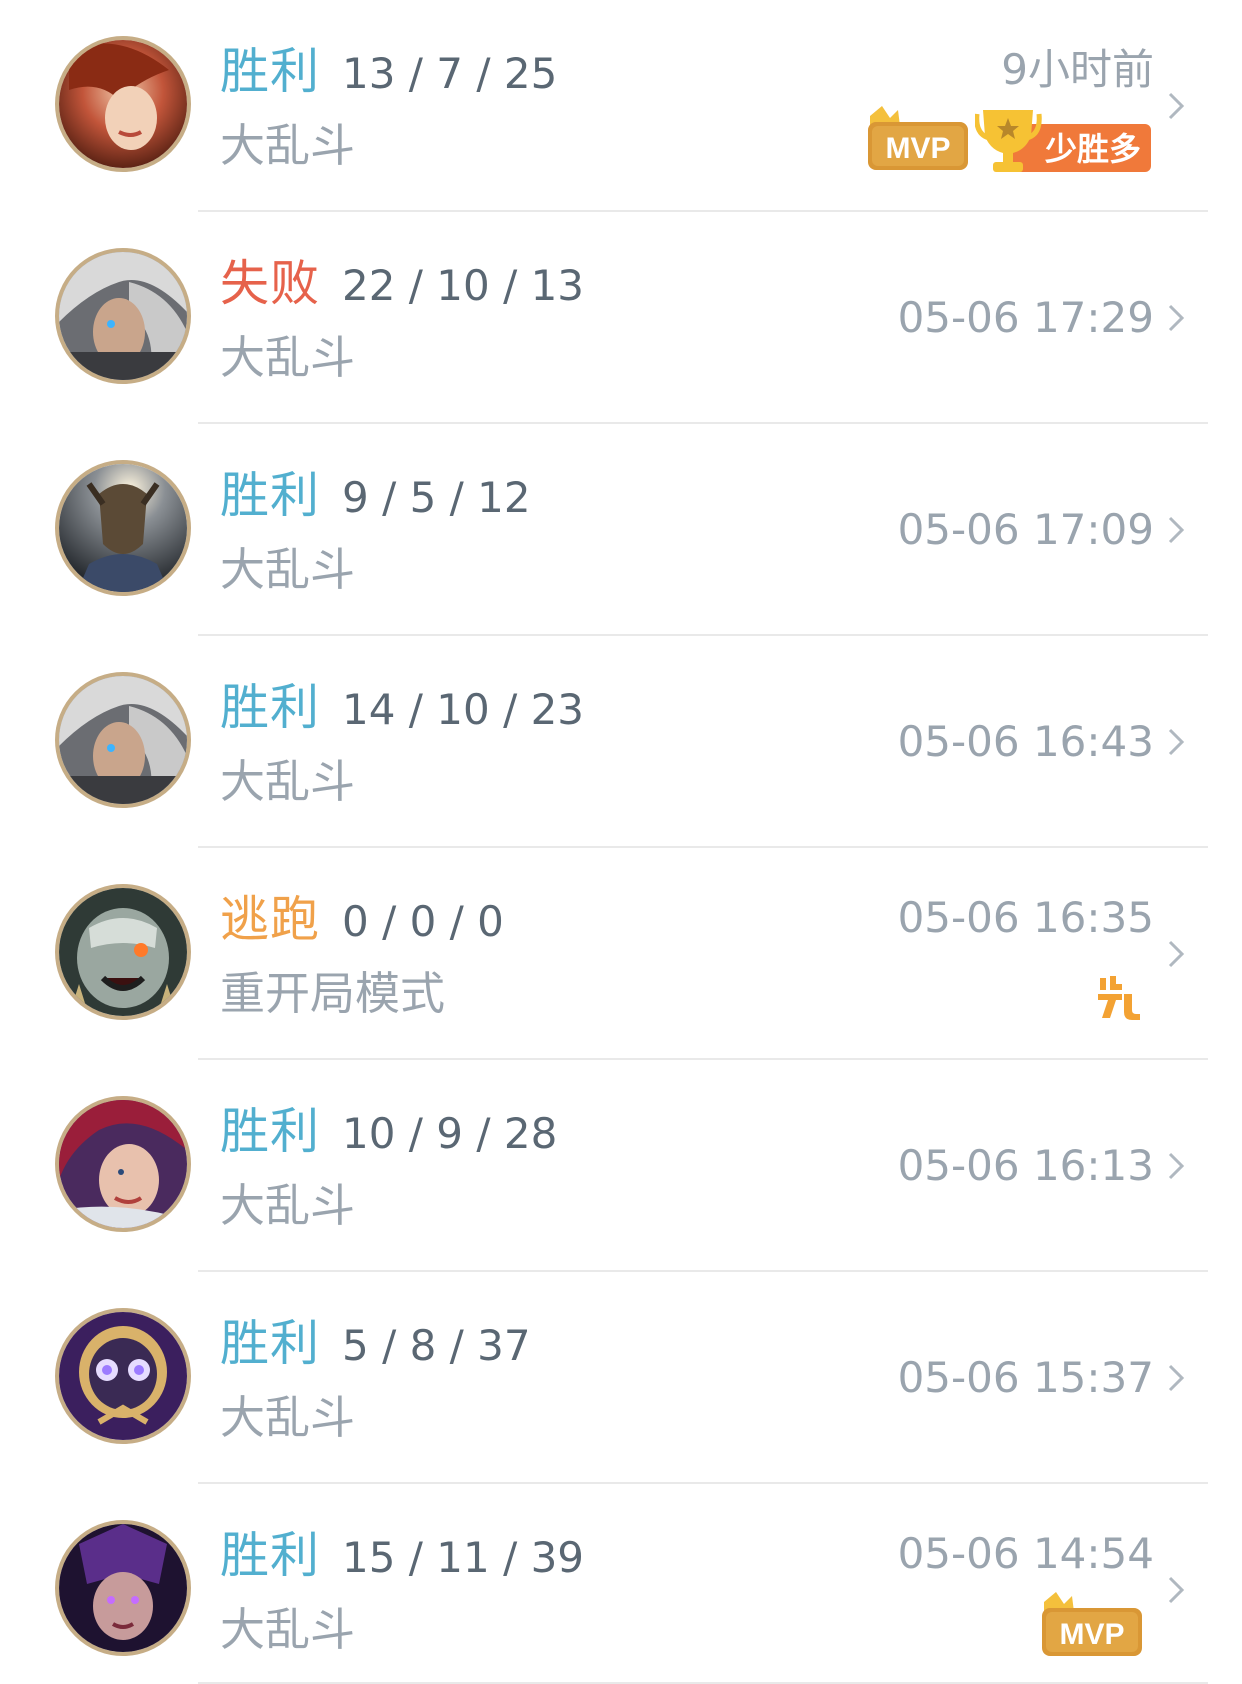 Image resolution: width=1242 pixels, height=1684 pixels. What do you see at coordinates (463, 709) in the screenshot?
I see `kda-score: 14 / 10 / 23` at bounding box center [463, 709].